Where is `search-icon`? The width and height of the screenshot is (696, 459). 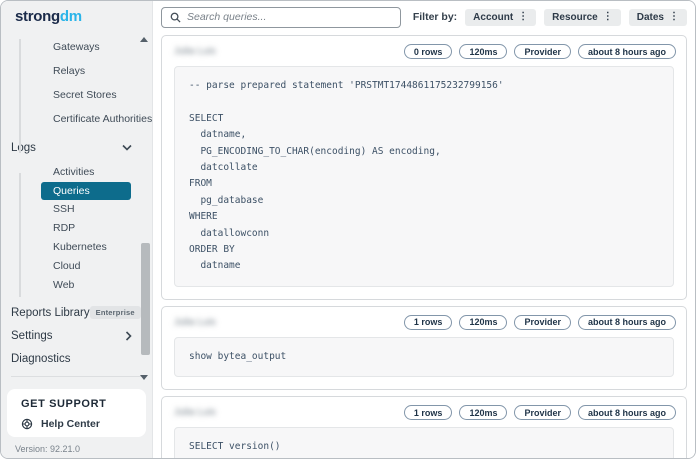
search-icon is located at coordinates (175, 17).